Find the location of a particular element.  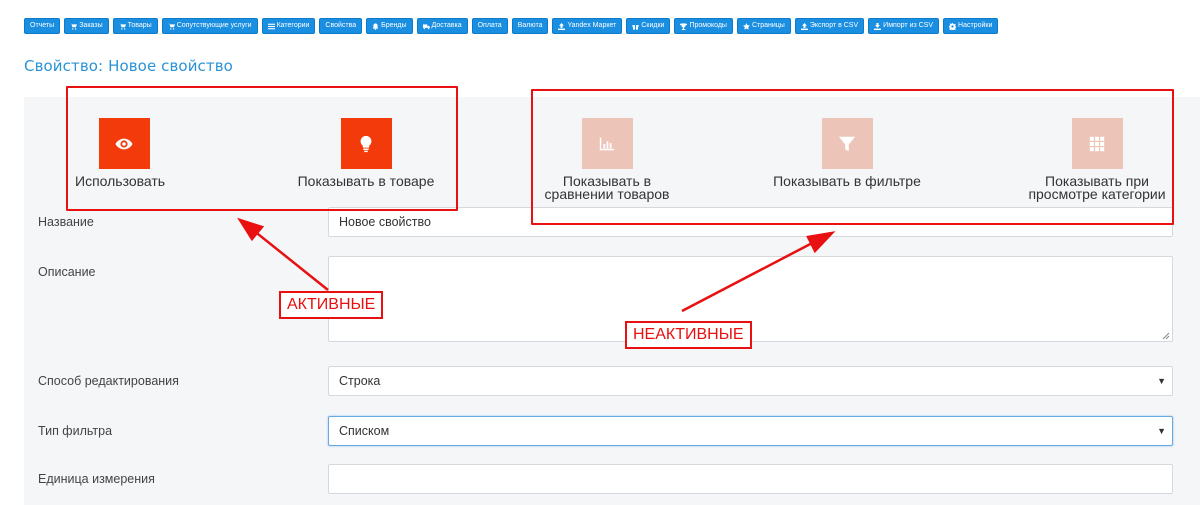

nav-label: Страницы is located at coordinates (768, 25).